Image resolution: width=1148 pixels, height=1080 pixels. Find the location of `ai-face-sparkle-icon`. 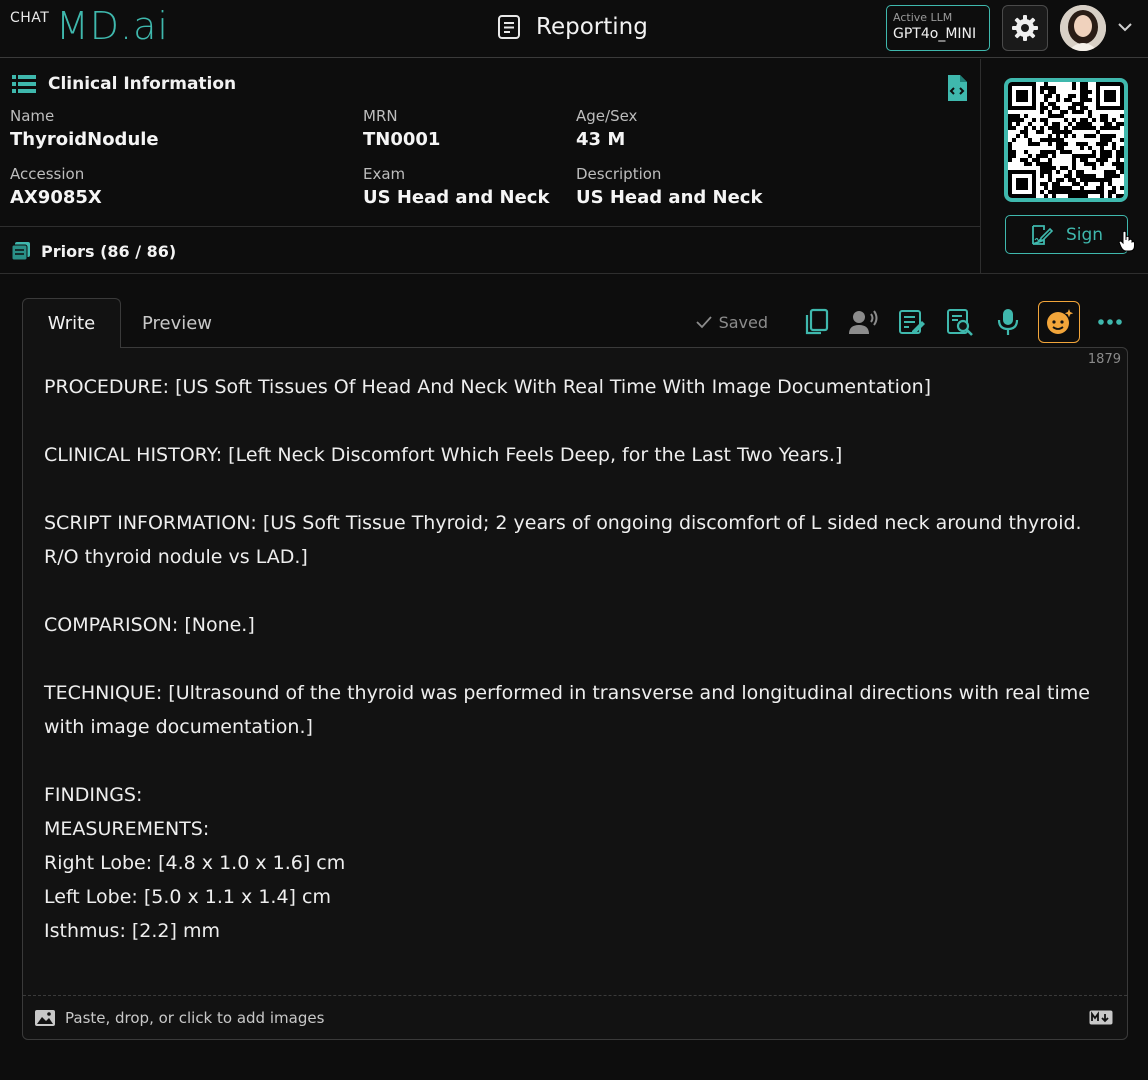

ai-face-sparkle-icon is located at coordinates (1060, 321).